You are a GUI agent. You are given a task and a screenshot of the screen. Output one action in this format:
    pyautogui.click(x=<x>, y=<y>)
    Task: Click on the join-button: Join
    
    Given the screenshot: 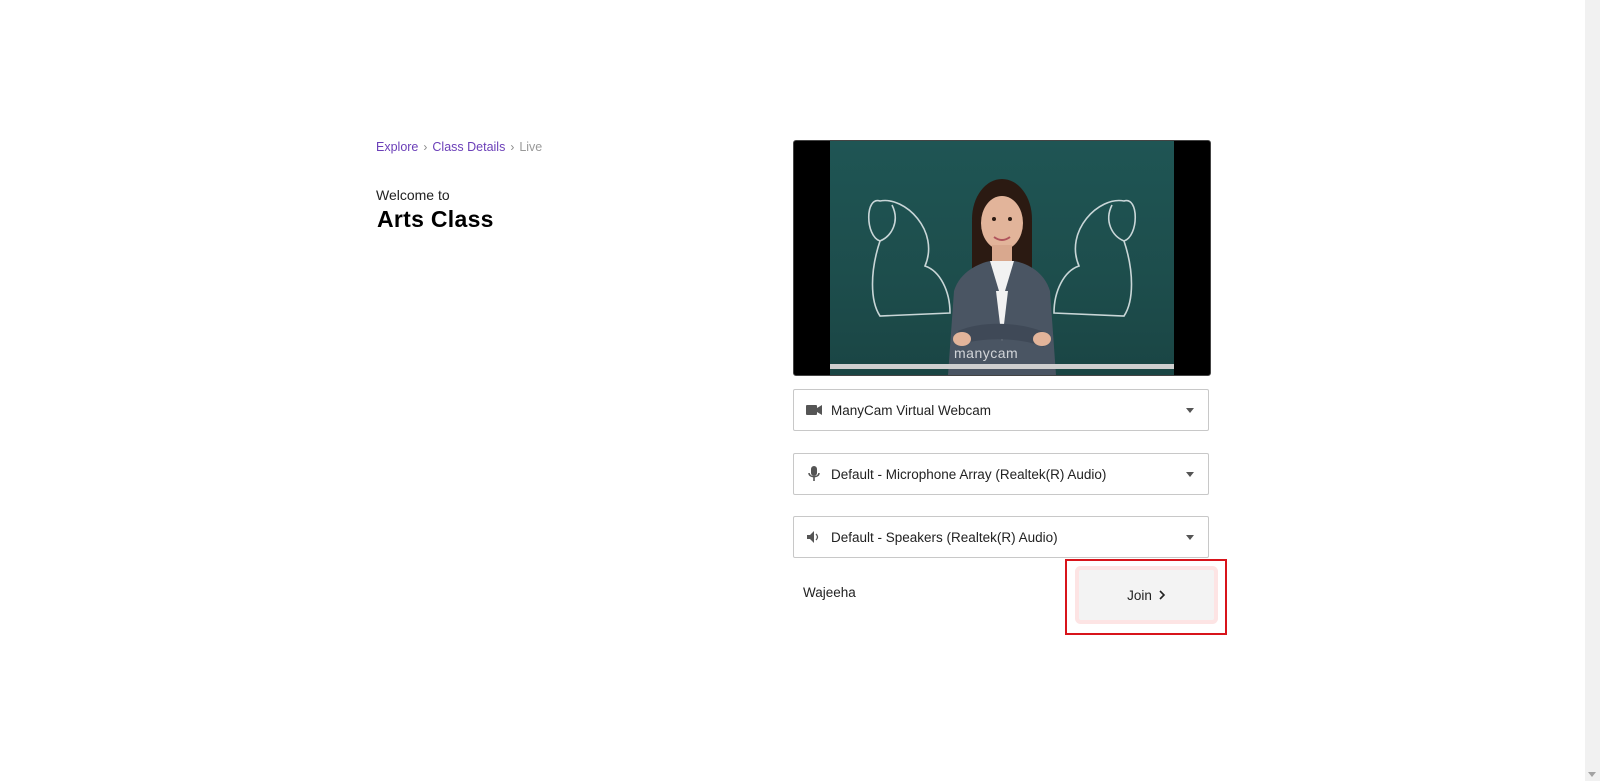 What is the action you would take?
    pyautogui.click(x=1146, y=595)
    